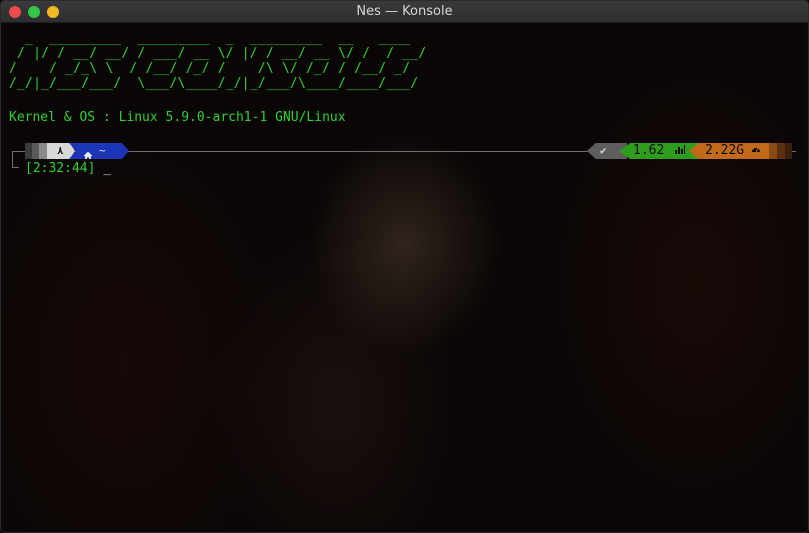 The width and height of the screenshot is (809, 533). What do you see at coordinates (680, 150) in the screenshot?
I see `bar-chart-icon` at bounding box center [680, 150].